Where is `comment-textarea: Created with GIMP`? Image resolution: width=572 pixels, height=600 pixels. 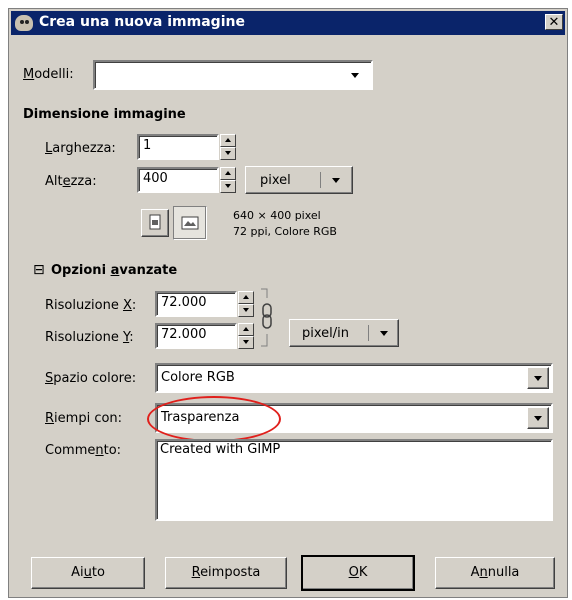 comment-textarea: Created with GIMP is located at coordinates (354, 480).